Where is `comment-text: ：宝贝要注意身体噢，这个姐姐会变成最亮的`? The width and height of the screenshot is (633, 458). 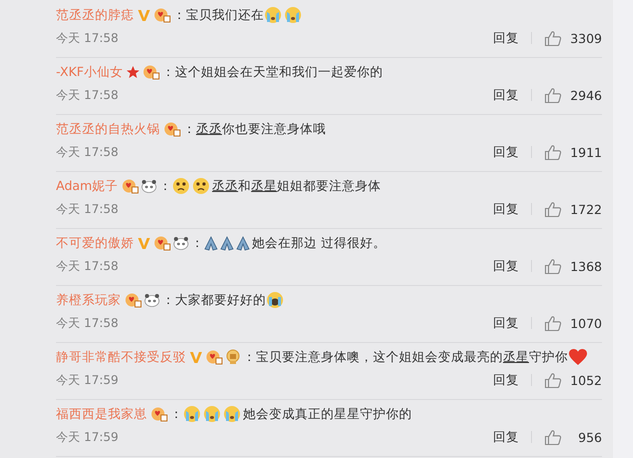
comment-text: ：宝贝要注意身体噢，这个姐姐会变成最亮的 is located at coordinates (373, 357).